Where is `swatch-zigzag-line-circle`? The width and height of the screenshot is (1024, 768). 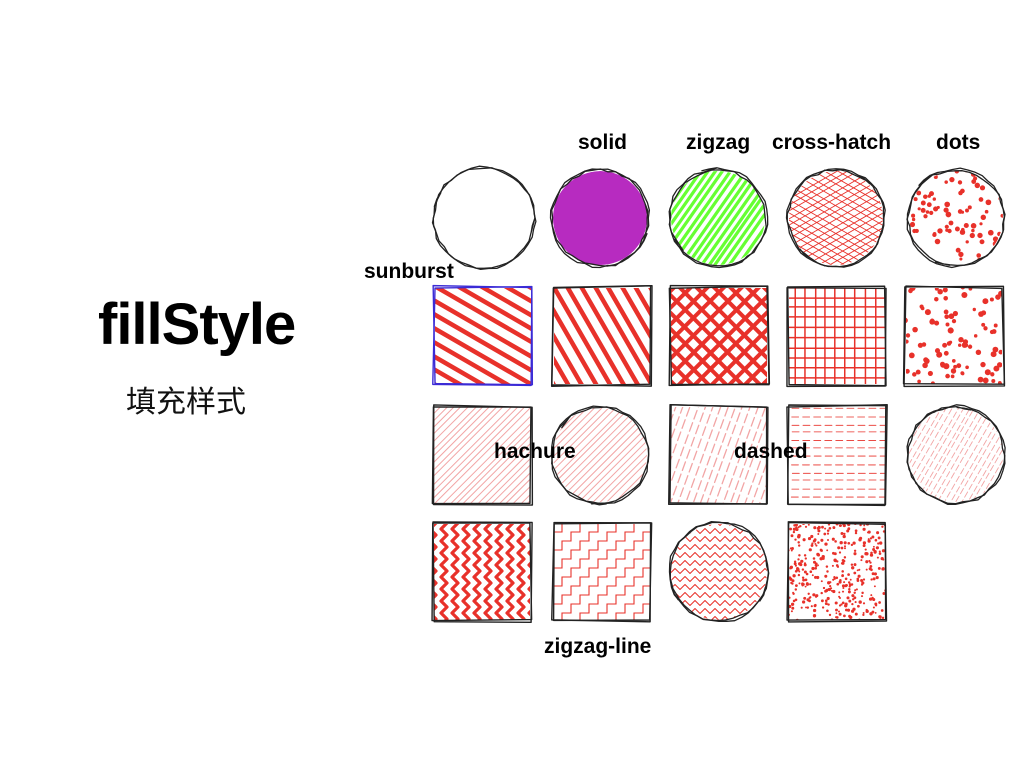
swatch-zigzag-line-circle is located at coordinates (719, 571).